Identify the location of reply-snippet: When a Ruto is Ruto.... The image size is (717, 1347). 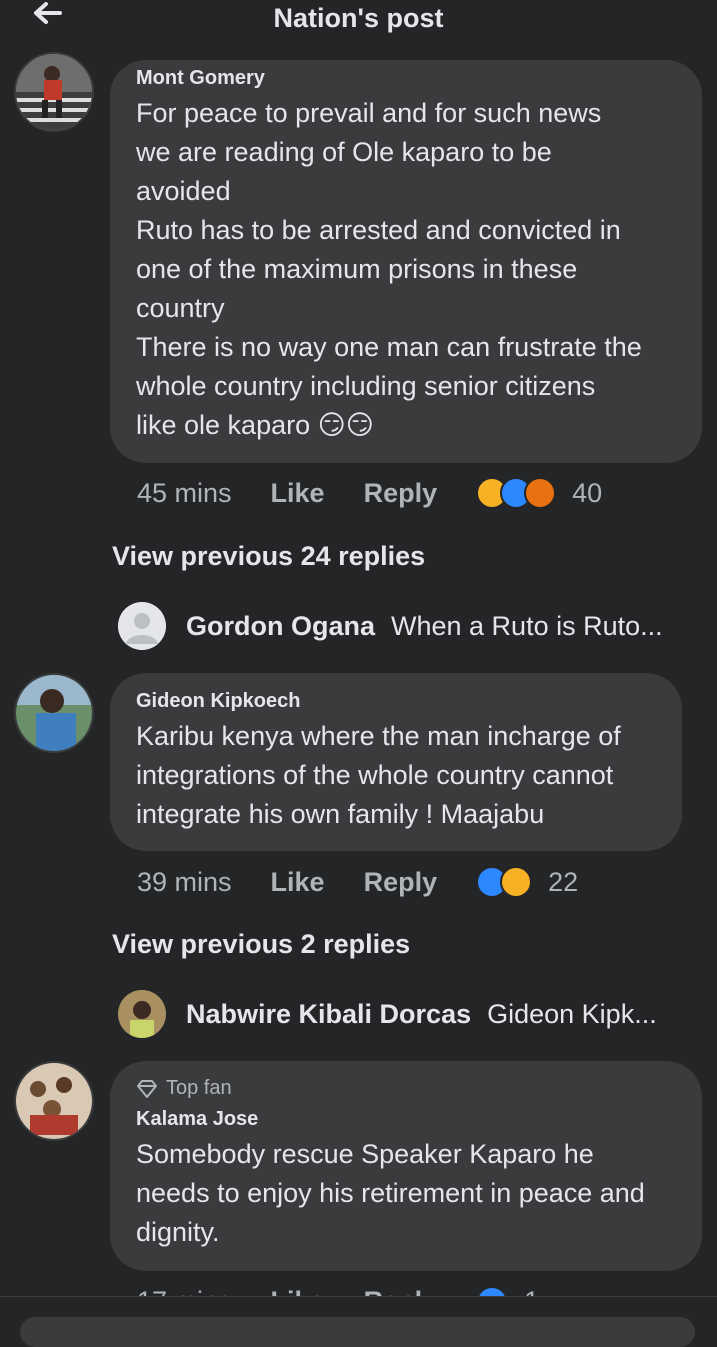
(527, 625).